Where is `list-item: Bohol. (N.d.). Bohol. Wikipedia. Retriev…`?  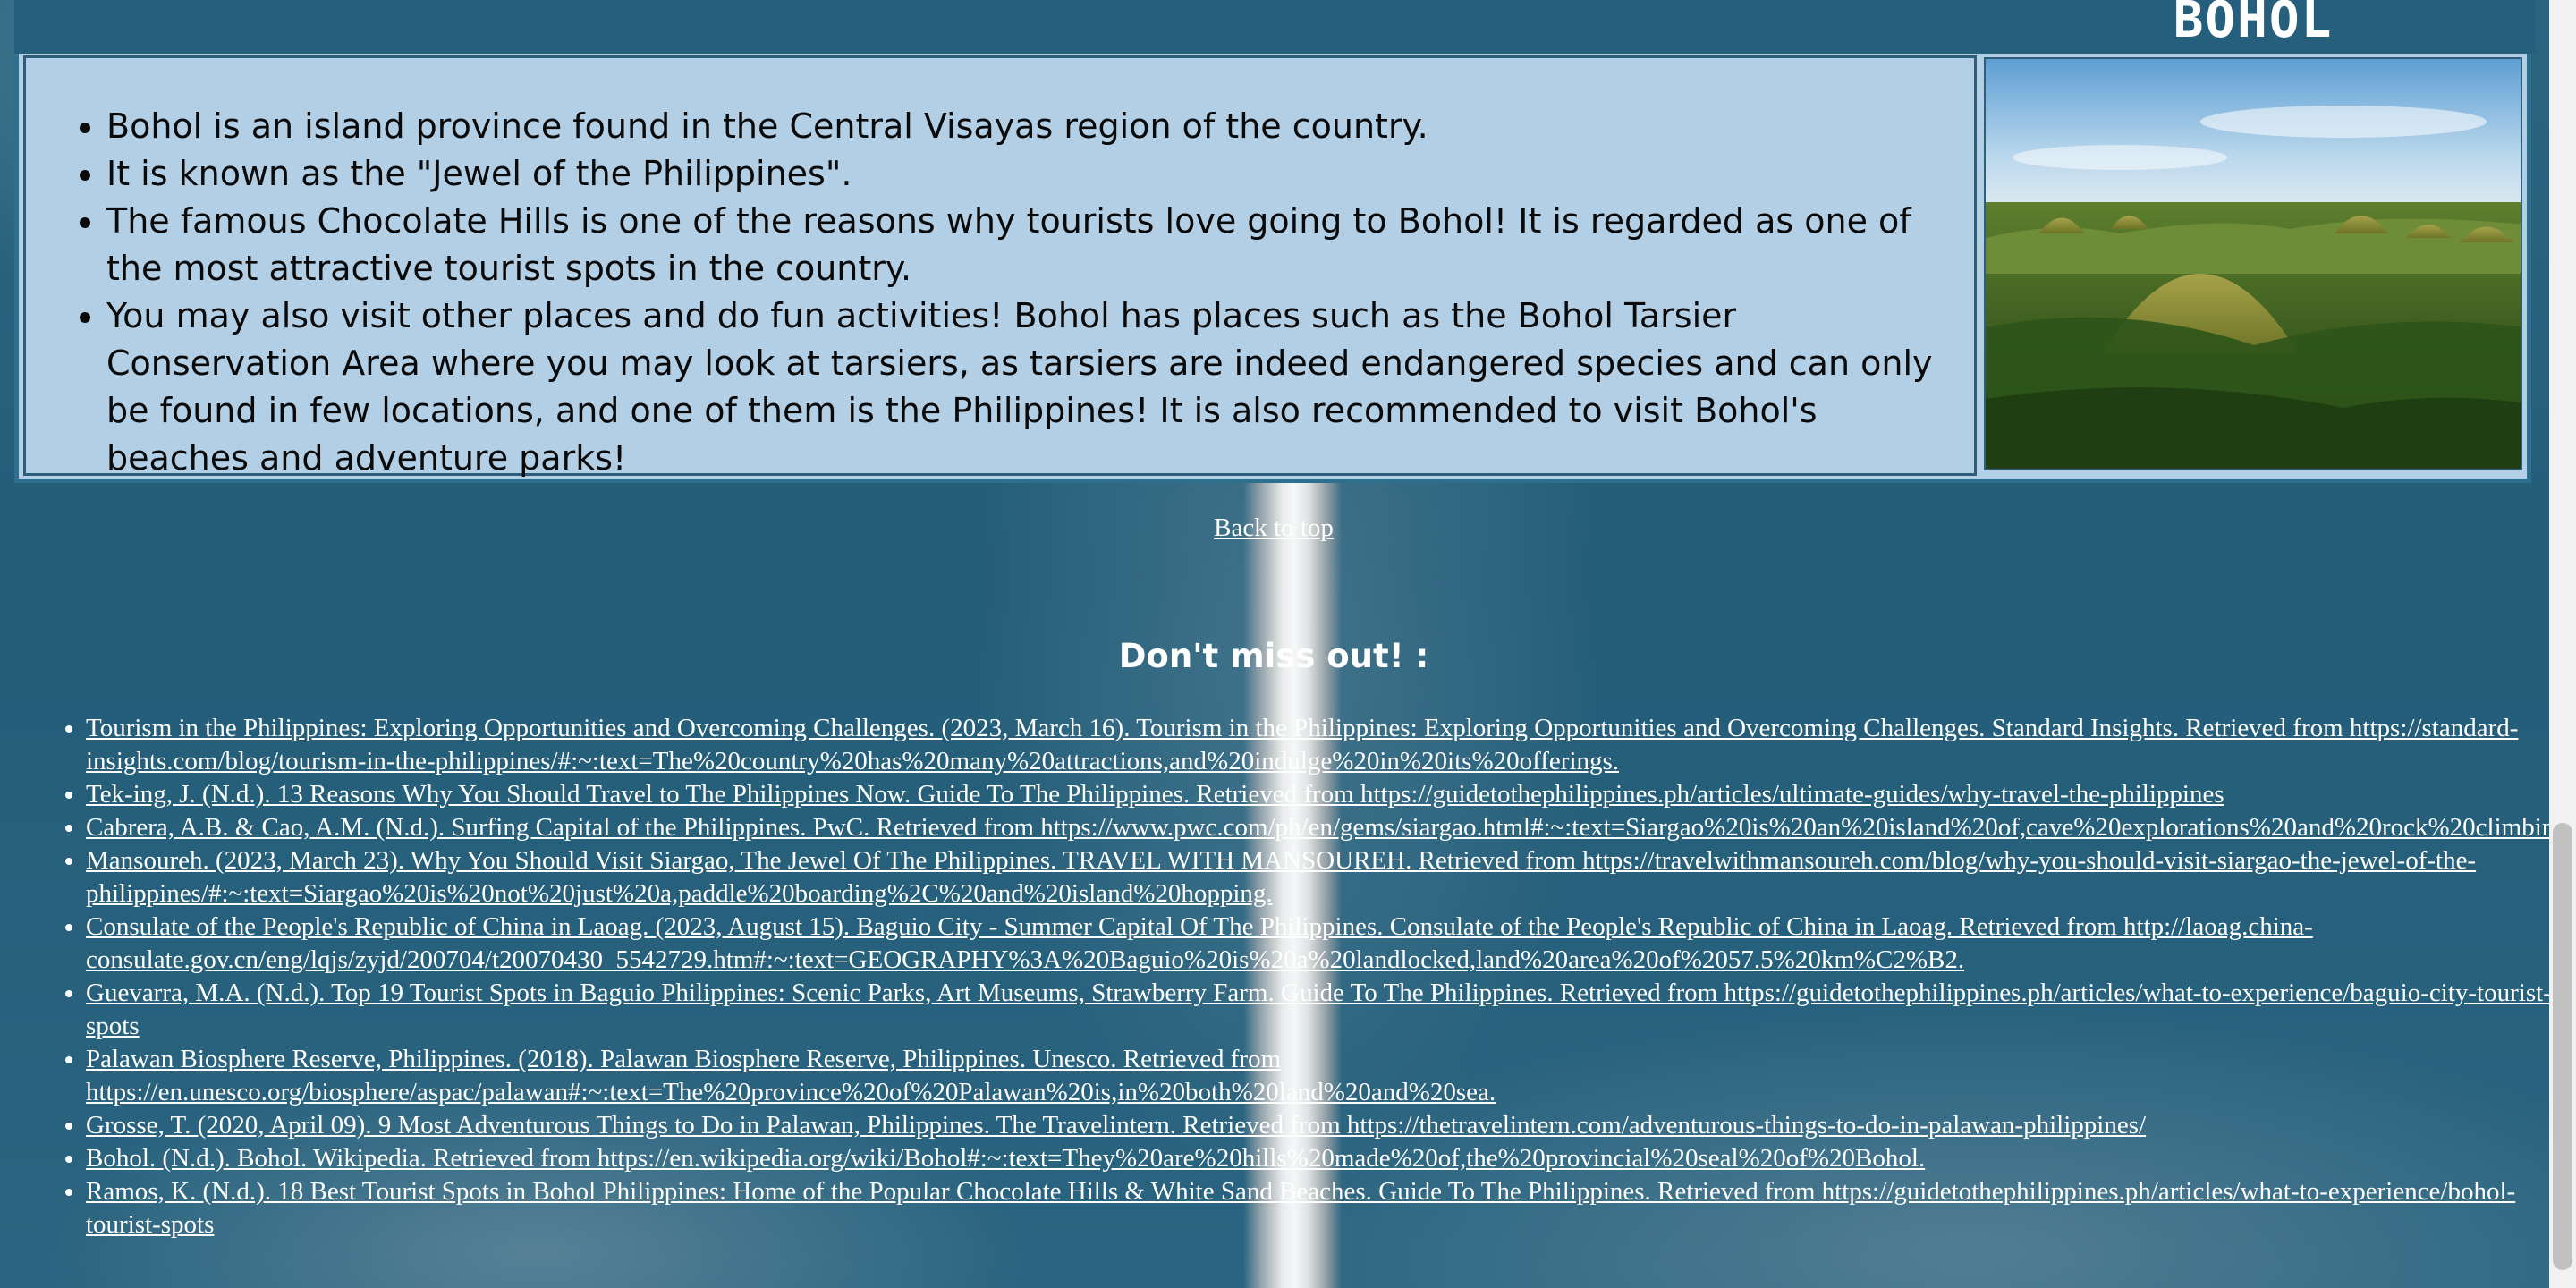 list-item: Bohol. (N.d.). Bohol. Wikipedia. Retriev… is located at coordinates (1331, 1158).